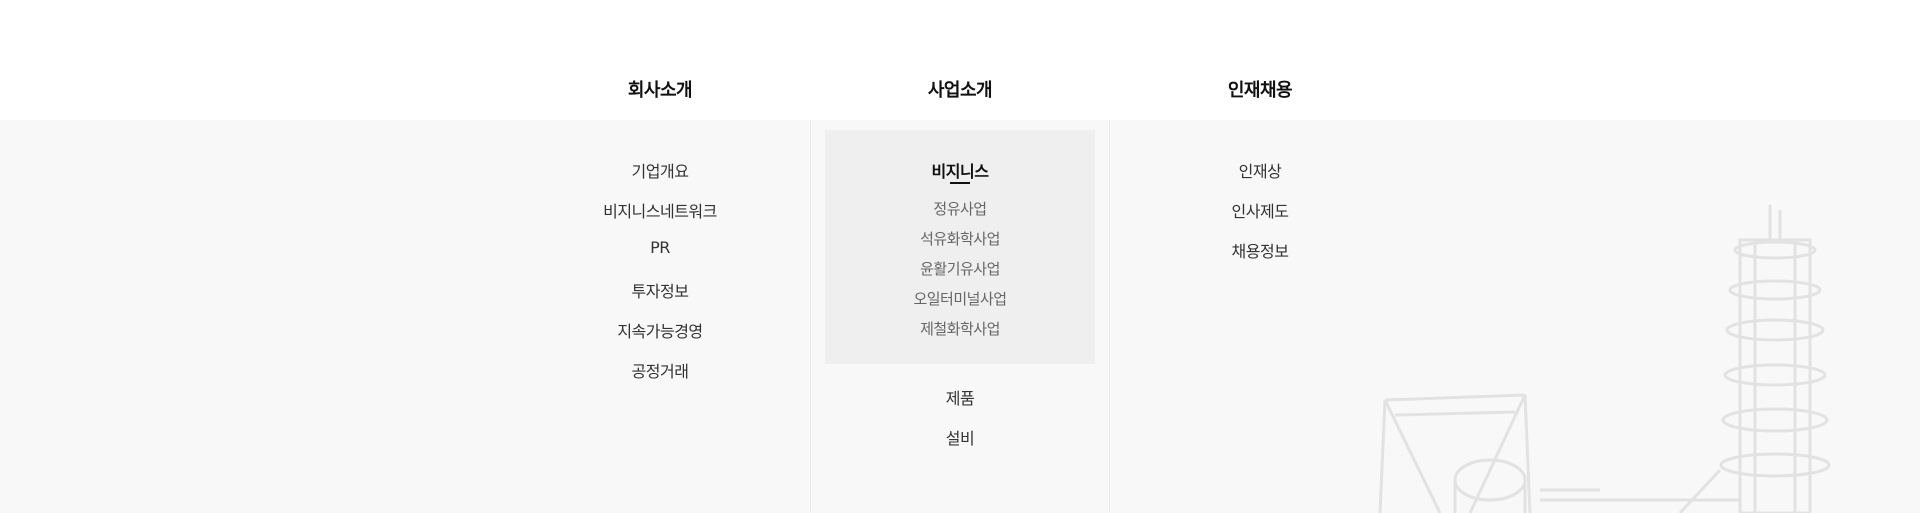  I want to click on column-divider-left, so click(810, 316).